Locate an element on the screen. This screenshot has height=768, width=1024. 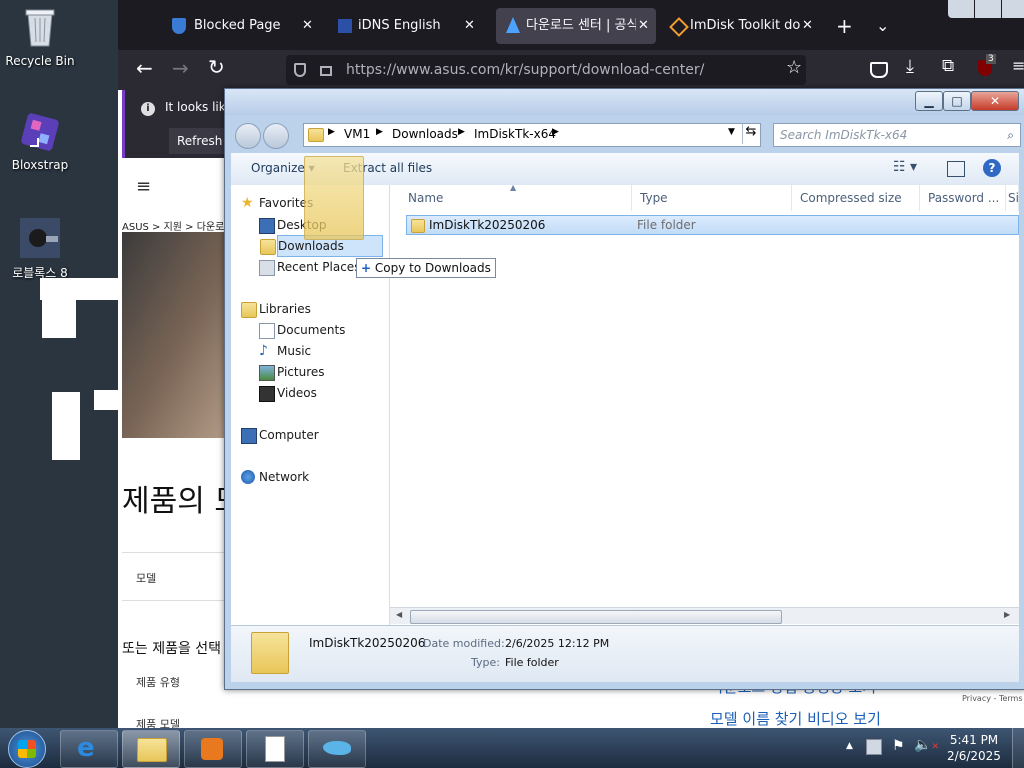
start-button is located at coordinates (27, 749).